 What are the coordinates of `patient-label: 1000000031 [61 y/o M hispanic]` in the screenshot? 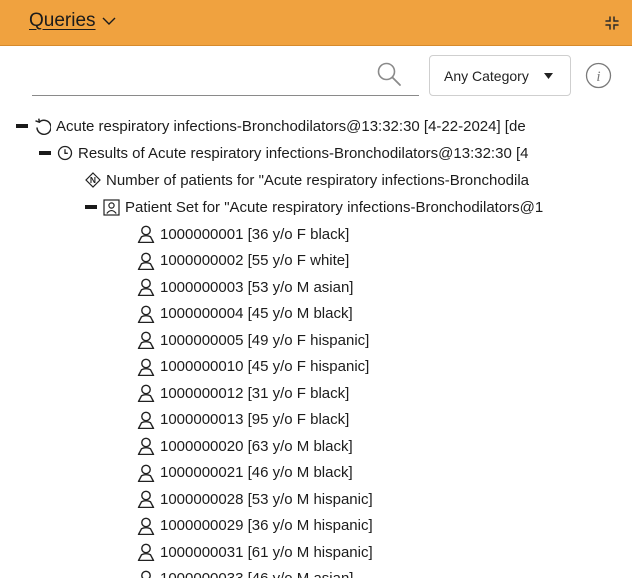 It's located at (266, 552).